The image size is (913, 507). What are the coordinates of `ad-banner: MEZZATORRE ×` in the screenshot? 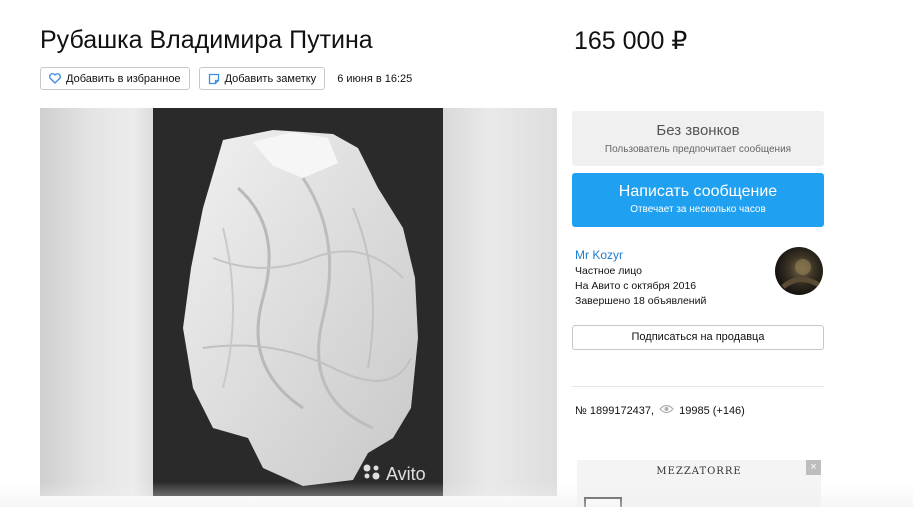 It's located at (699, 483).